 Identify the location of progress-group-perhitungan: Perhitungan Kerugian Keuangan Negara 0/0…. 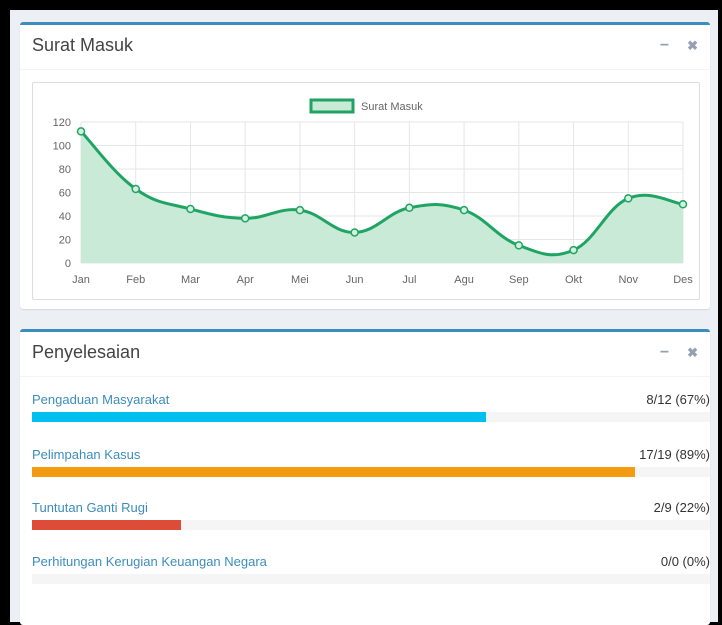
(371, 569).